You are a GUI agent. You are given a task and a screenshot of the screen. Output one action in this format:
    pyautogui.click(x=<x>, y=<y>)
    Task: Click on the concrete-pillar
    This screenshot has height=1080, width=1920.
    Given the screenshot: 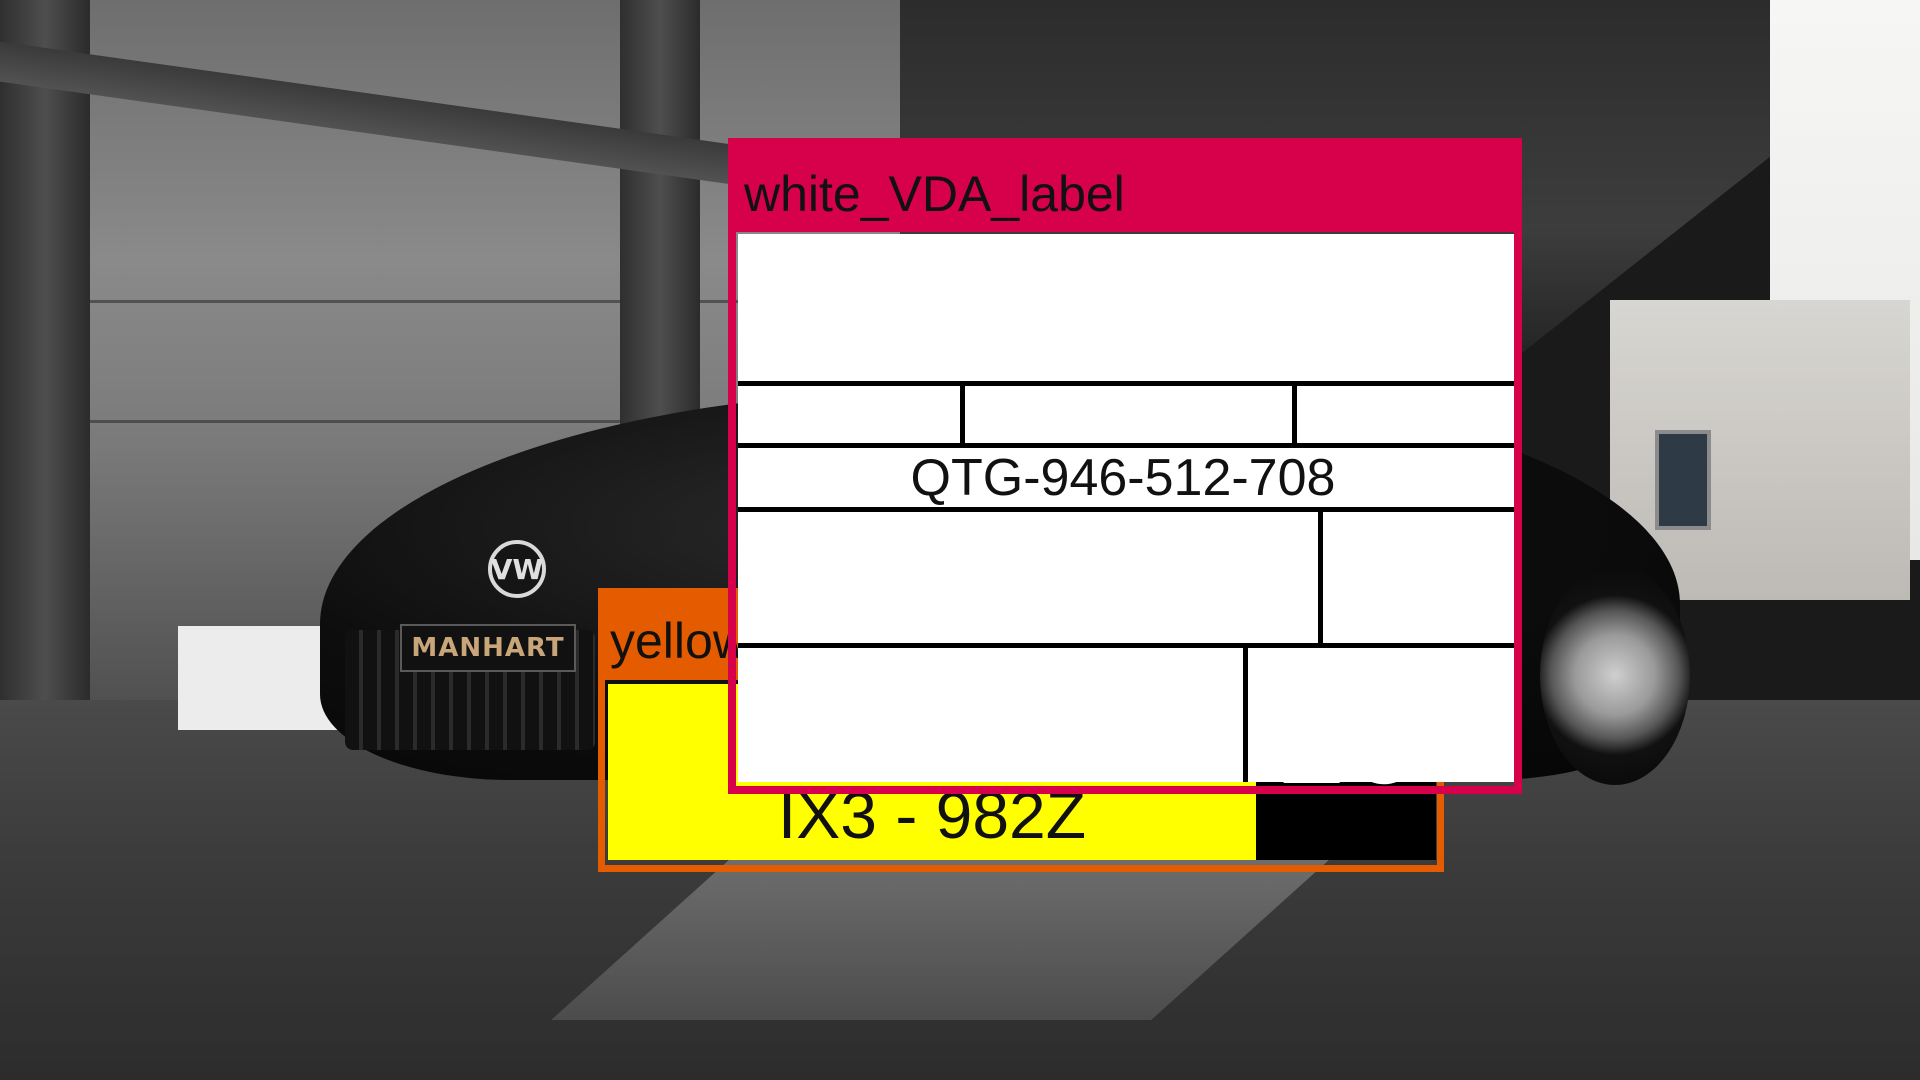 What is the action you would take?
    pyautogui.click(x=45, y=370)
    